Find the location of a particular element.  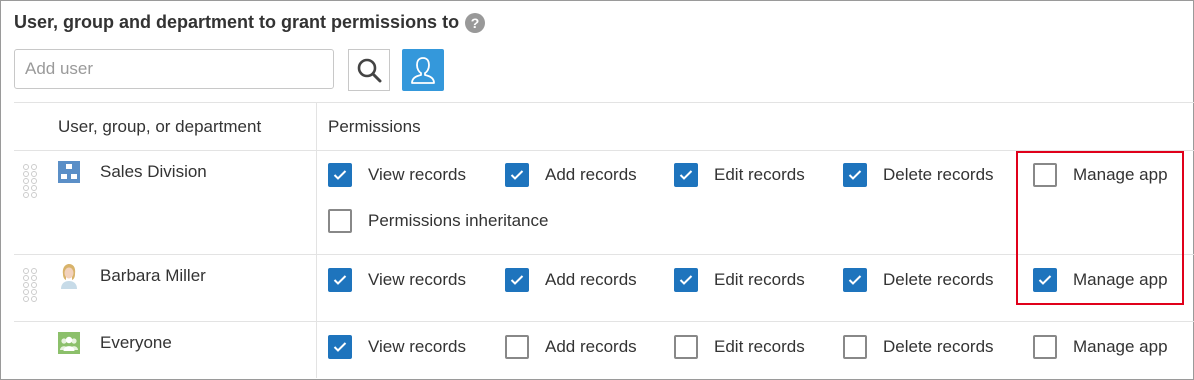

department-icon is located at coordinates (69, 172).